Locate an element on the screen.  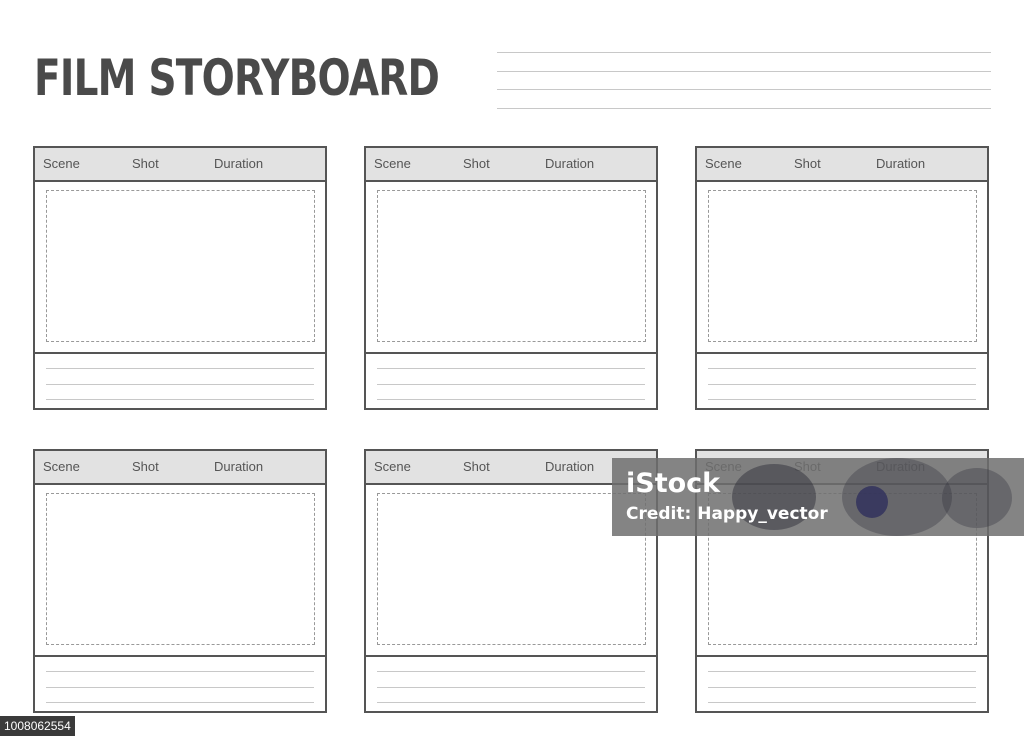
storyboard-panel-3: Scene Shot Duration is located at coordinates (842, 278).